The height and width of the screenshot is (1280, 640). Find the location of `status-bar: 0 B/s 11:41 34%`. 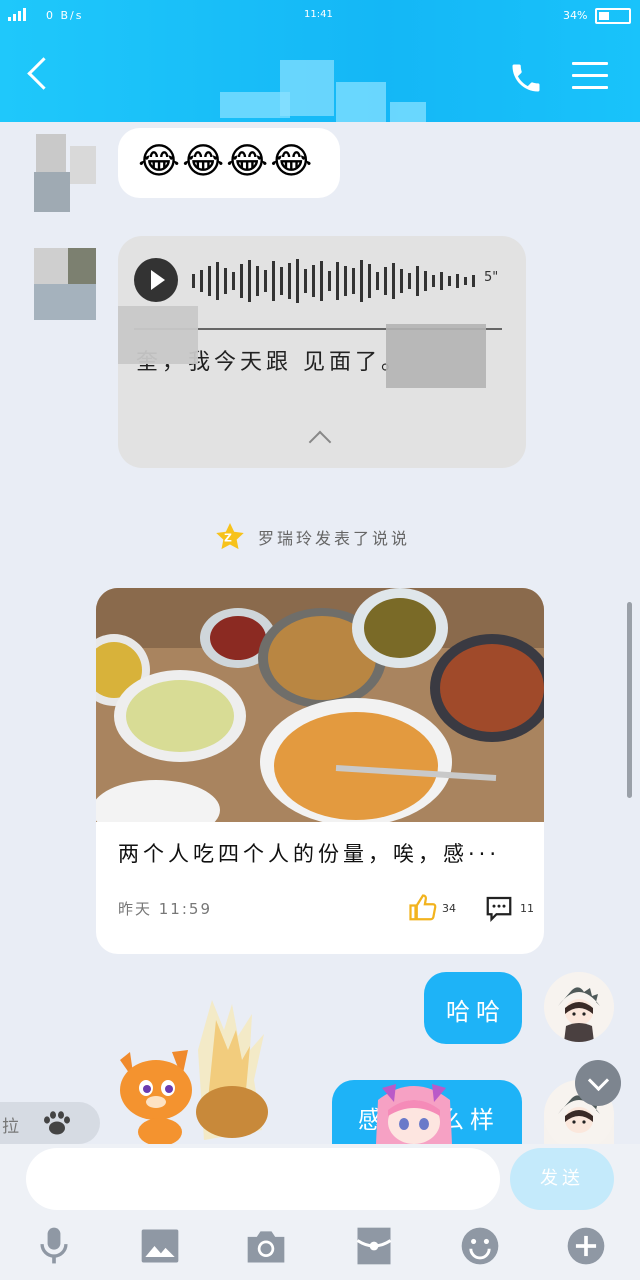

status-bar: 0 B/s 11:41 34% is located at coordinates (320, 16).